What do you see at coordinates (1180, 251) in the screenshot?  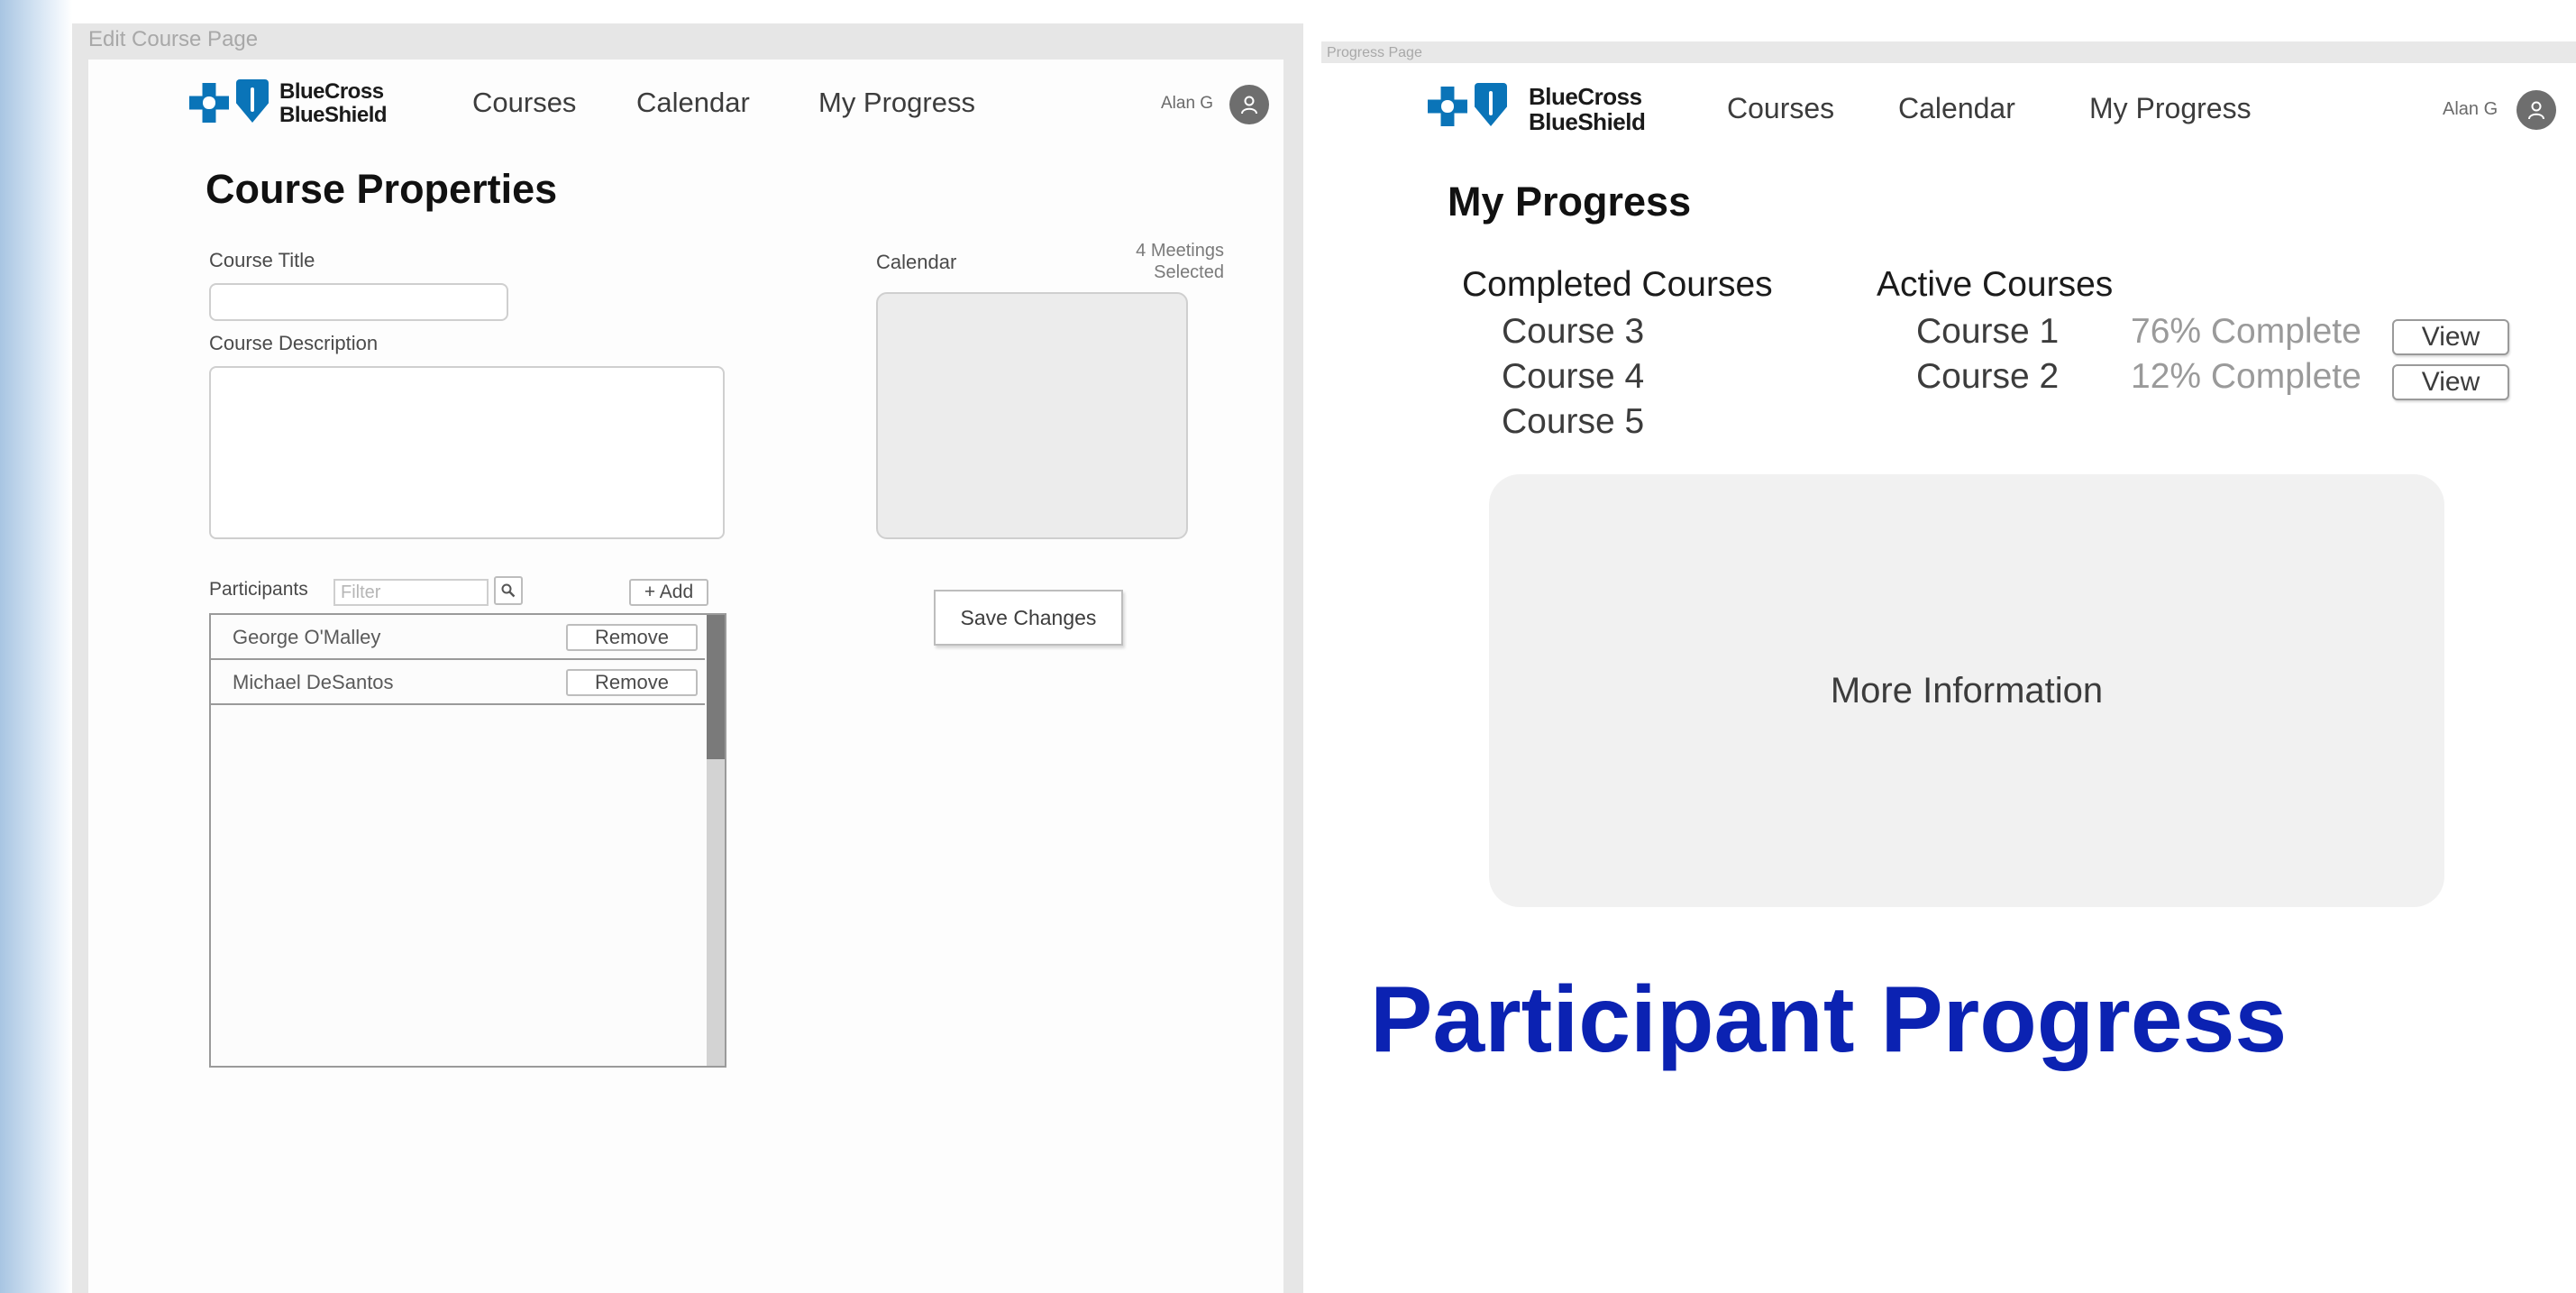 I see `meetings-count-line1: 4 Meetings` at bounding box center [1180, 251].